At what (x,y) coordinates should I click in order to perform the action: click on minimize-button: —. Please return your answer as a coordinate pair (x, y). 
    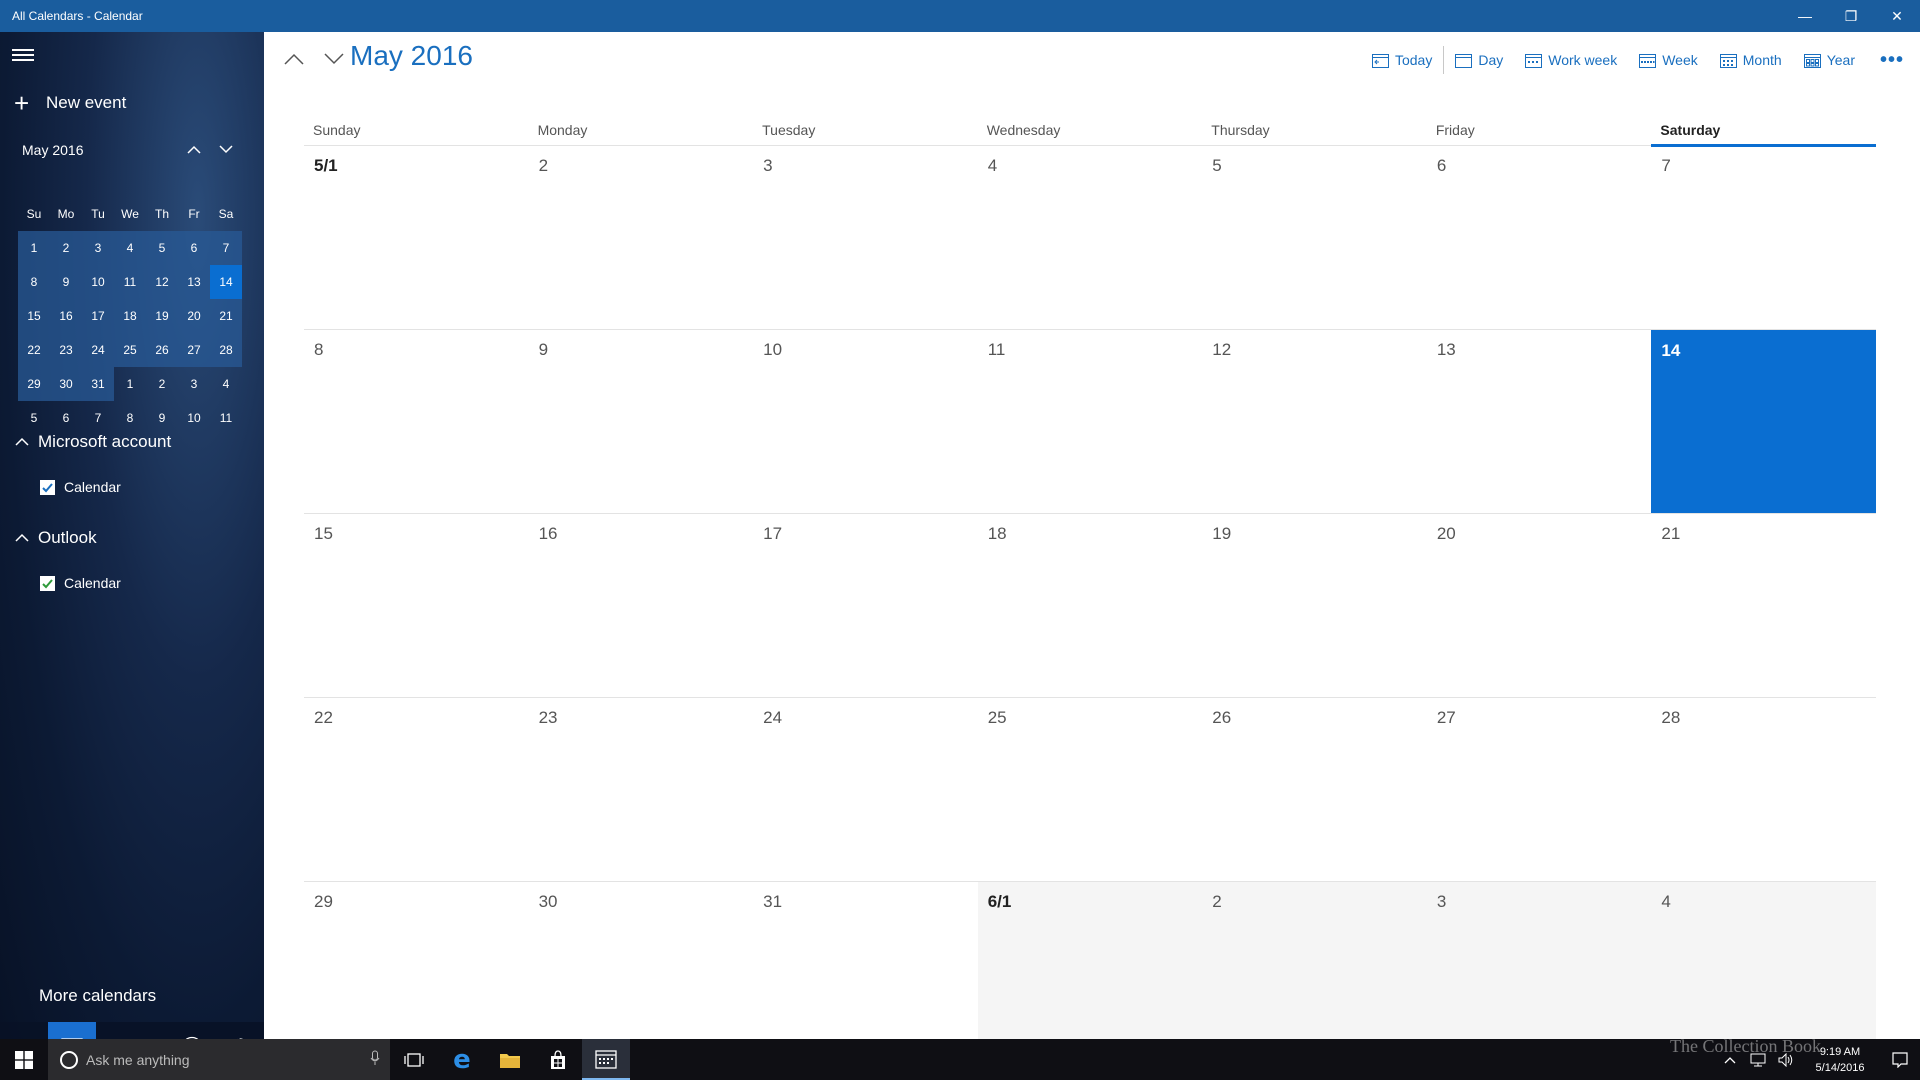
    Looking at the image, I should click on (1805, 16).